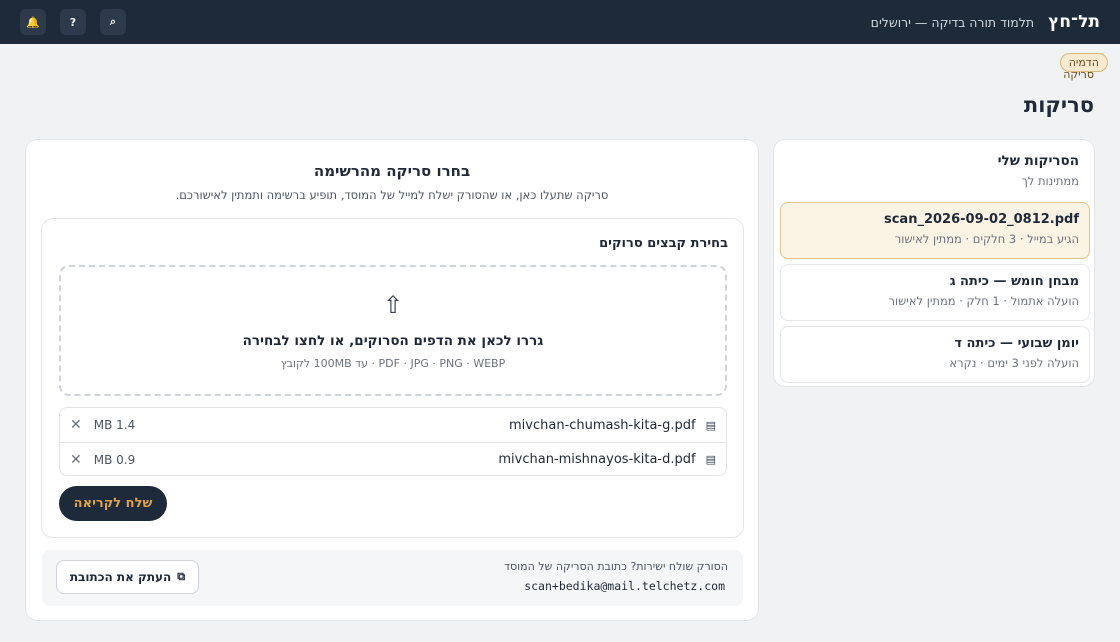 The height and width of the screenshot is (642, 1120). I want to click on file-row: ✕ 1.4 MB mivchan-chumash-kita-g.pdf ▤, so click(393, 425).